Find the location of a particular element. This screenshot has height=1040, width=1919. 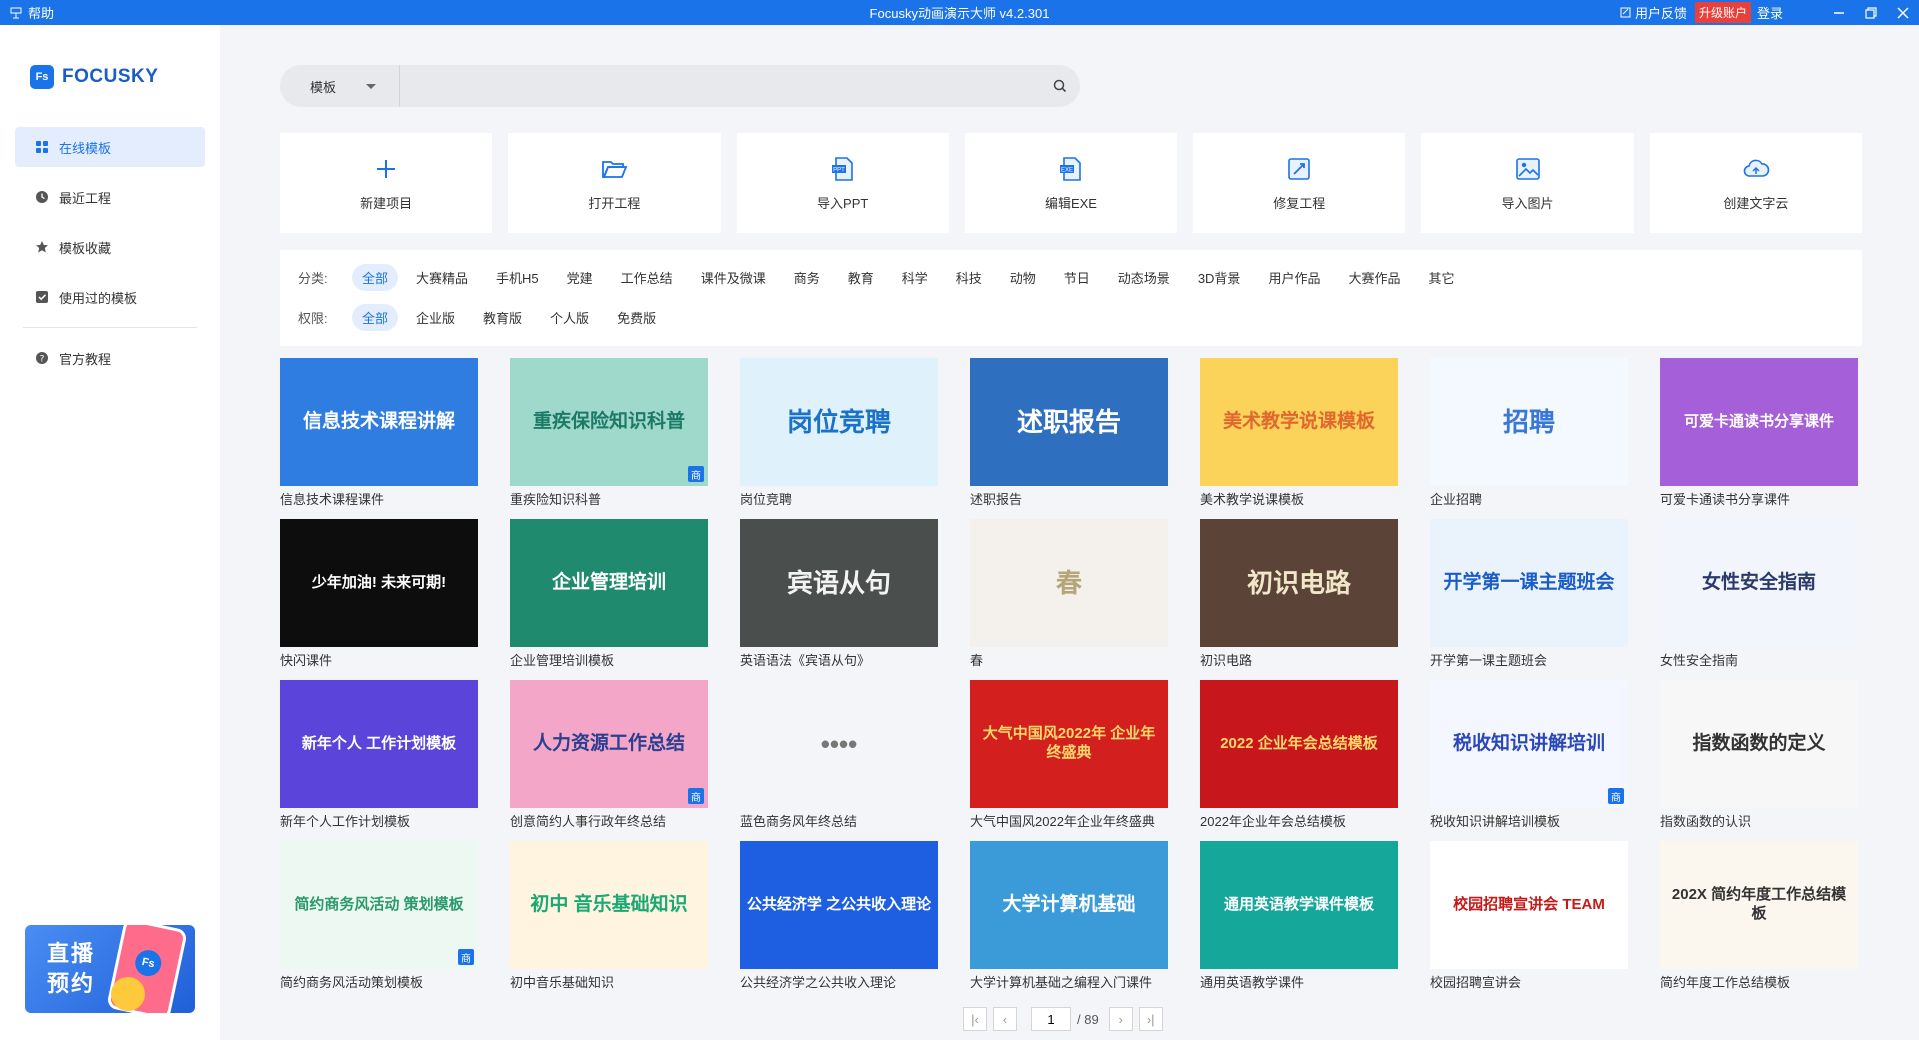

template-card: 通用英语教学课件模板 通用英语教学课件 is located at coordinates (1299, 915).